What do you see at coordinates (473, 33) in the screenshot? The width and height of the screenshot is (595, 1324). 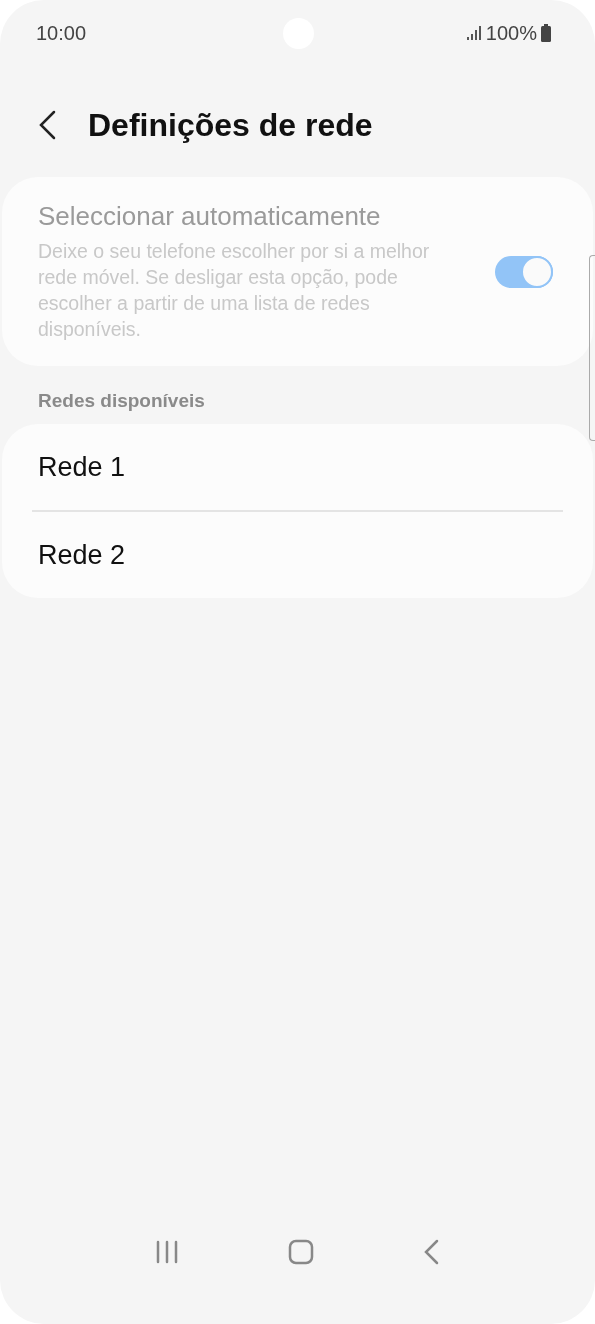 I see `signal-icon` at bounding box center [473, 33].